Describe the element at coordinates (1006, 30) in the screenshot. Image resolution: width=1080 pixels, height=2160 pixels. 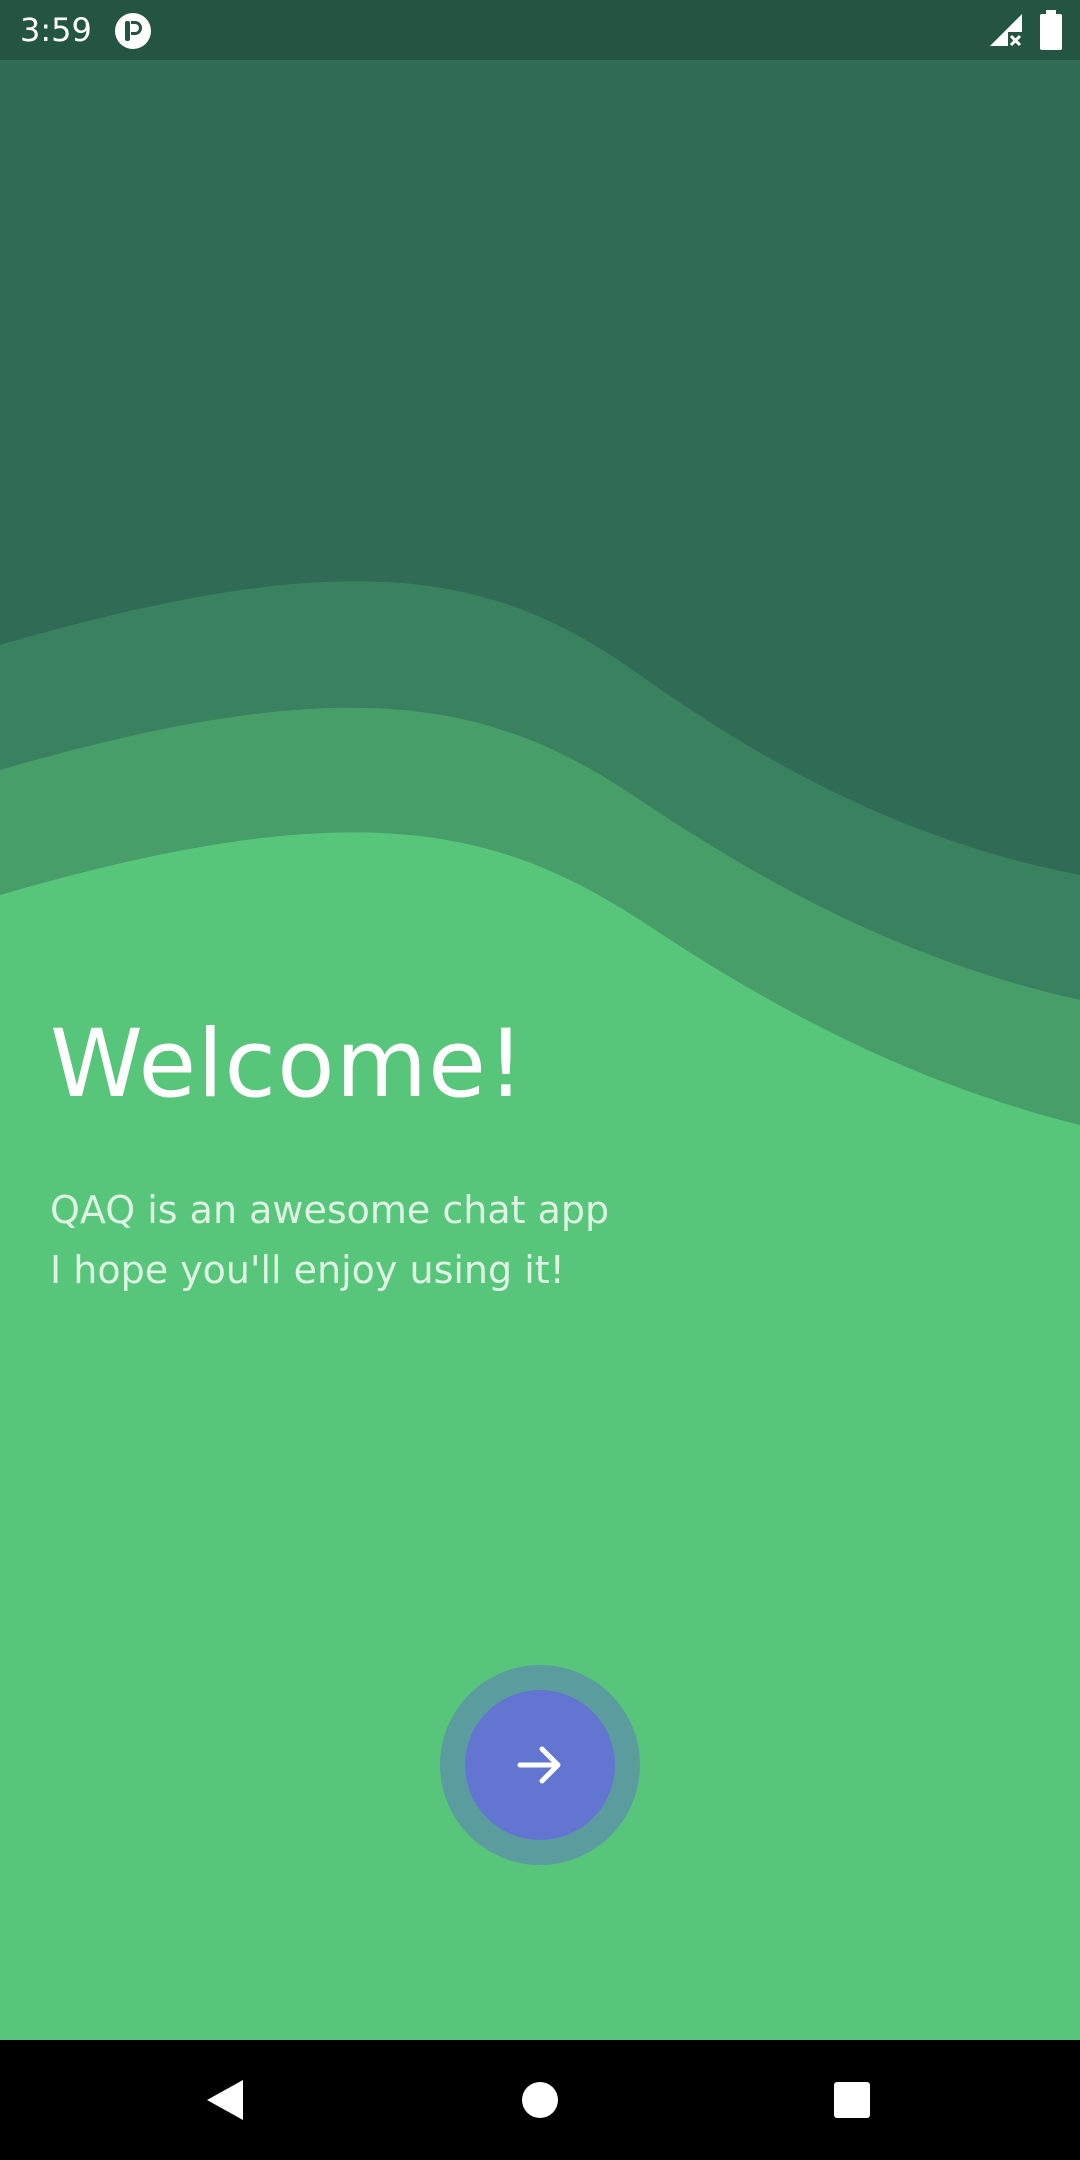
I see `signal-no-service-icon` at that location.